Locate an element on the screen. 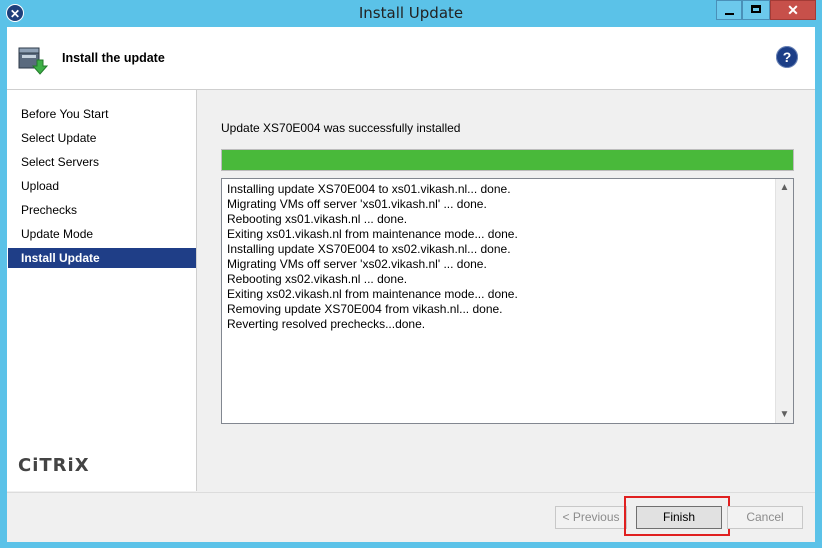 The height and width of the screenshot is (548, 822). install-progress-bar is located at coordinates (507, 160).